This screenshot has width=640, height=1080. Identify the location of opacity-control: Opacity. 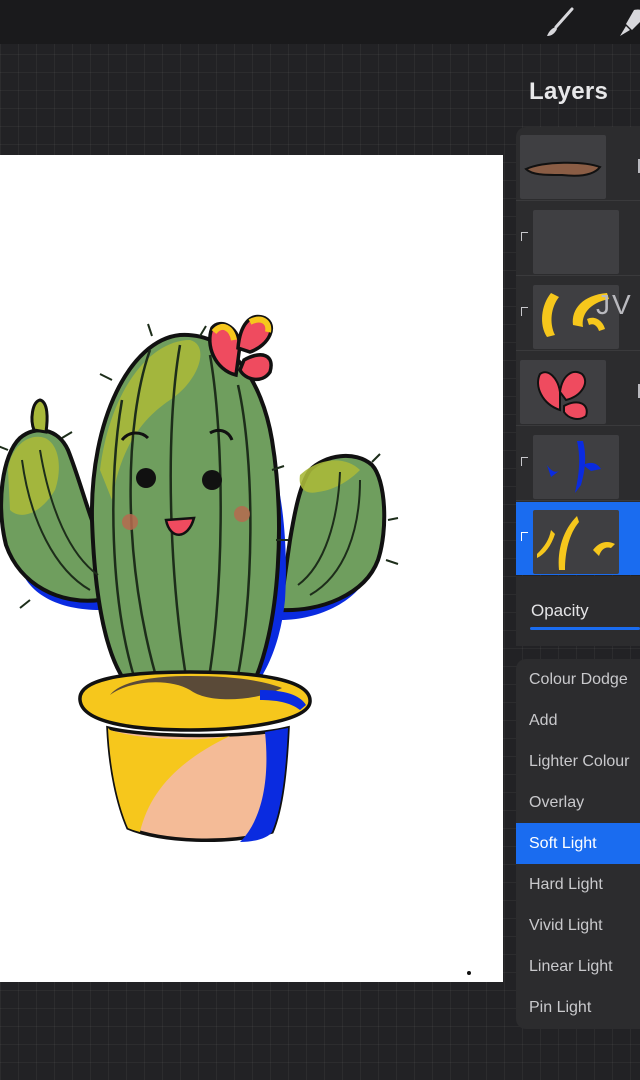
(578, 611).